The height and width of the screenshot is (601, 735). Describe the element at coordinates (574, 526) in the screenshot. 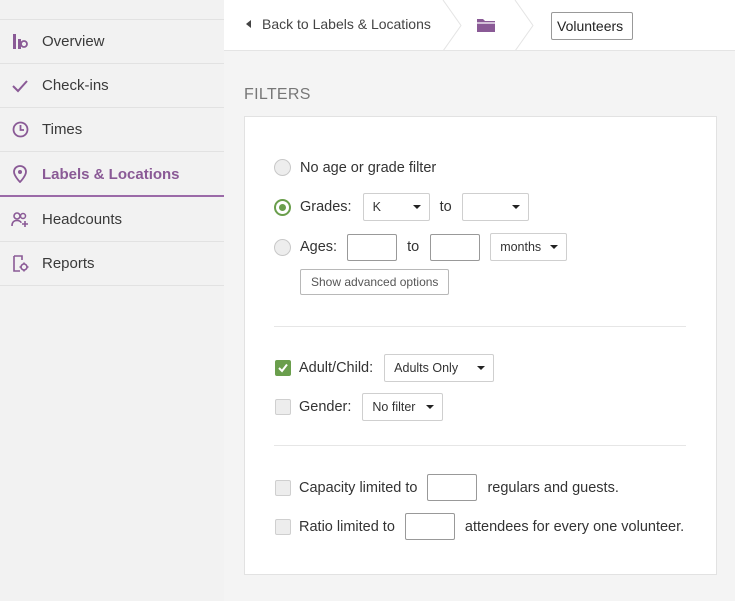

I see `ratio-suffix: attendees for every one volunteer.` at that location.